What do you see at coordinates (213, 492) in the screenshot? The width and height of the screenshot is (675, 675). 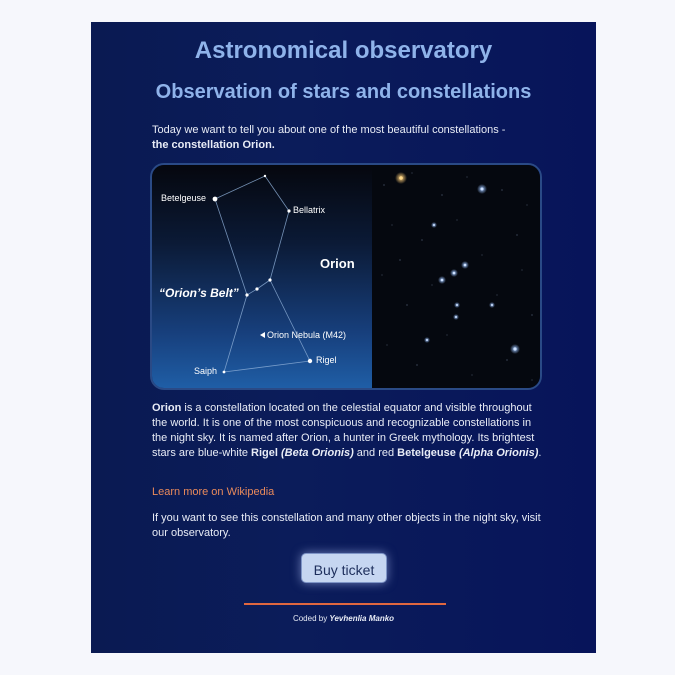 I see `wikipedia-link: Learn more on Wikipedia` at bounding box center [213, 492].